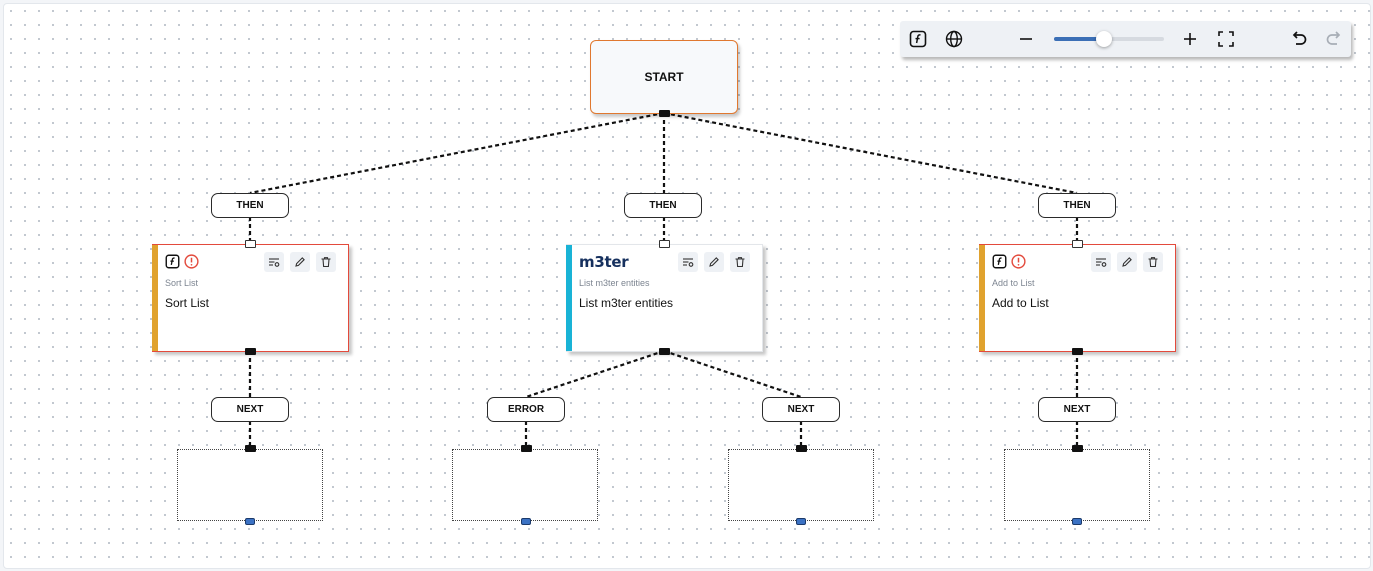 This screenshot has width=1373, height=571. I want to click on minus-icon, so click(1026, 39).